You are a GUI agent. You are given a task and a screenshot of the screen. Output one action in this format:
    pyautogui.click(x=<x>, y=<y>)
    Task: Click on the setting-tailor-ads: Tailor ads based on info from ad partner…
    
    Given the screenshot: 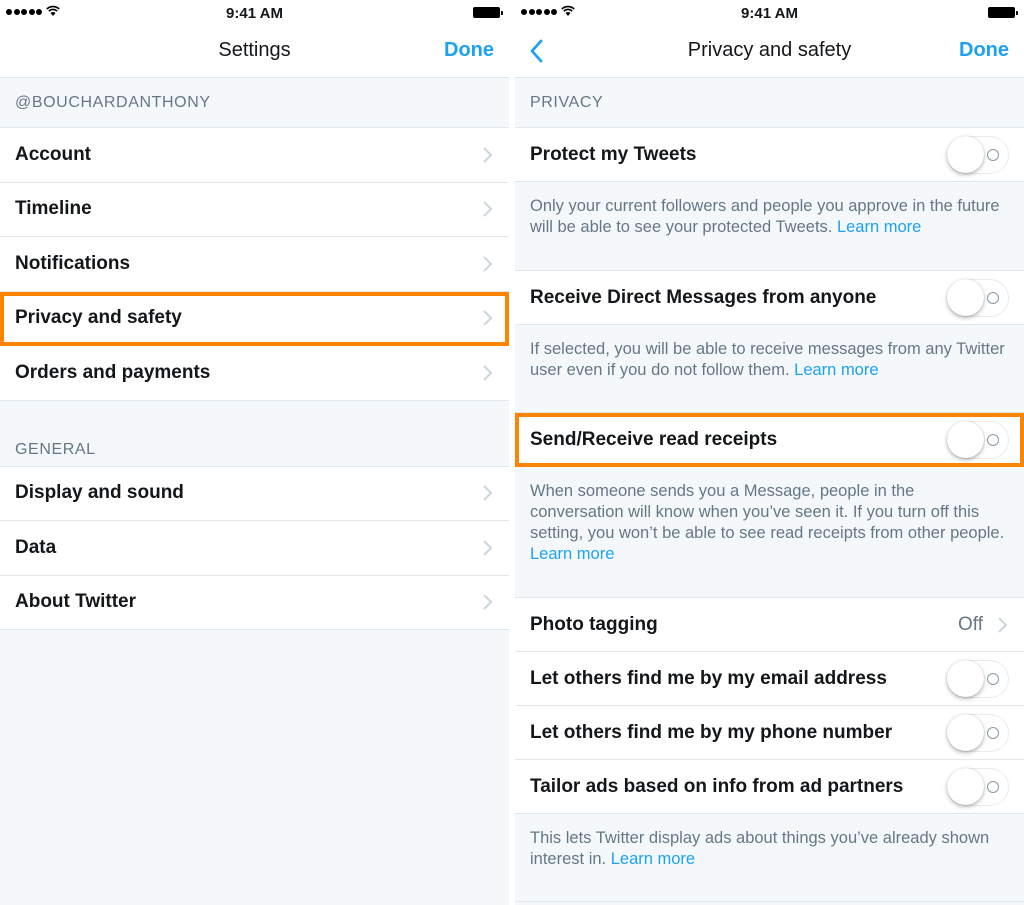 What is the action you would take?
    pyautogui.click(x=769, y=787)
    